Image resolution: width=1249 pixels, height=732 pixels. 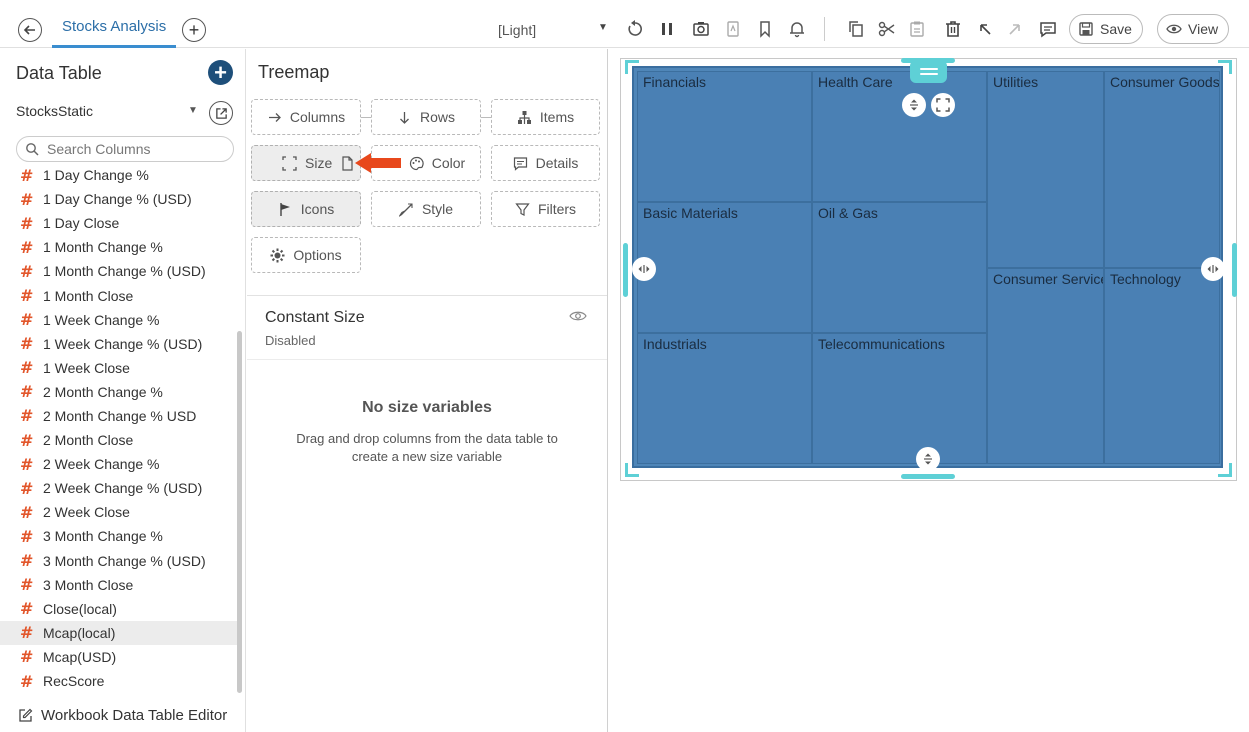 I want to click on resize-corner-top-left, so click(x=632, y=67).